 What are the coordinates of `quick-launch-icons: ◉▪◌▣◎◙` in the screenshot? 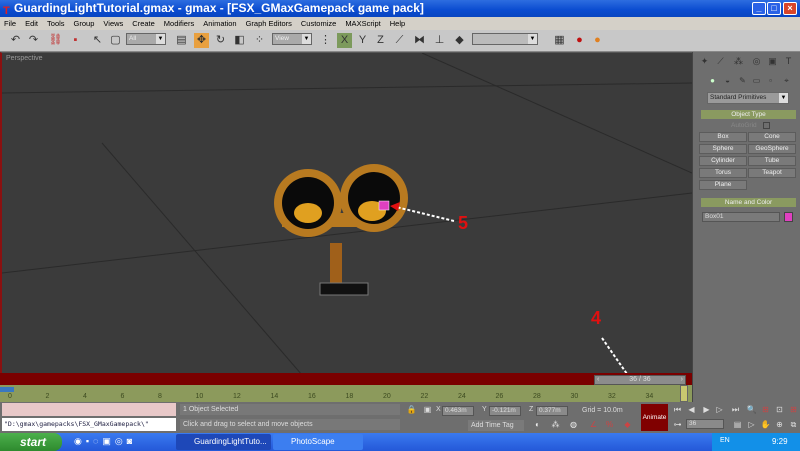 It's located at (105, 441).